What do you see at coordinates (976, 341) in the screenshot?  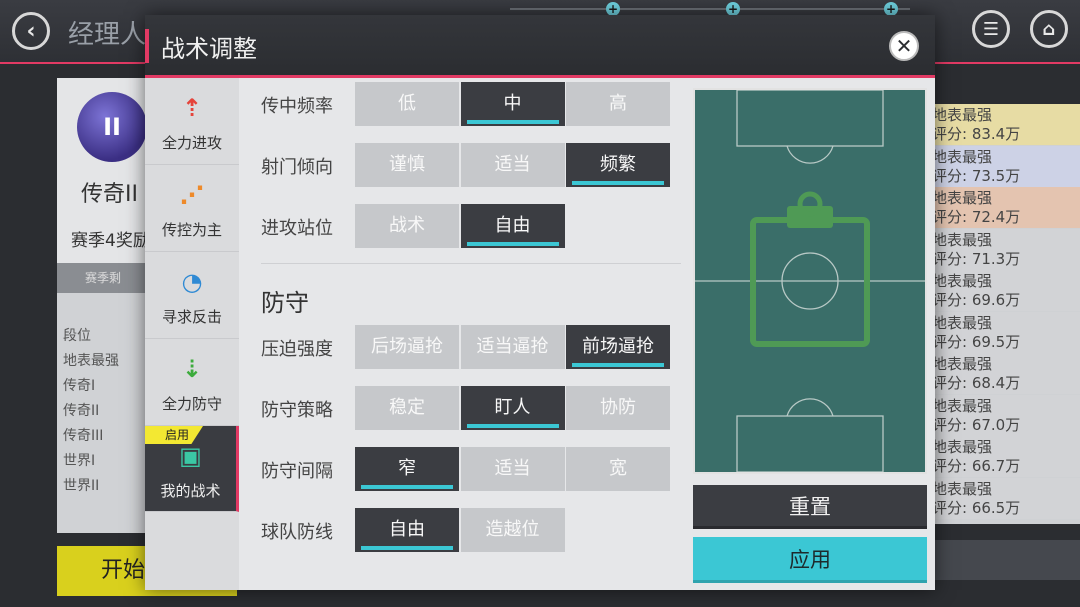 I see `leaderboard-score: 评分: 69.5万` at bounding box center [976, 341].